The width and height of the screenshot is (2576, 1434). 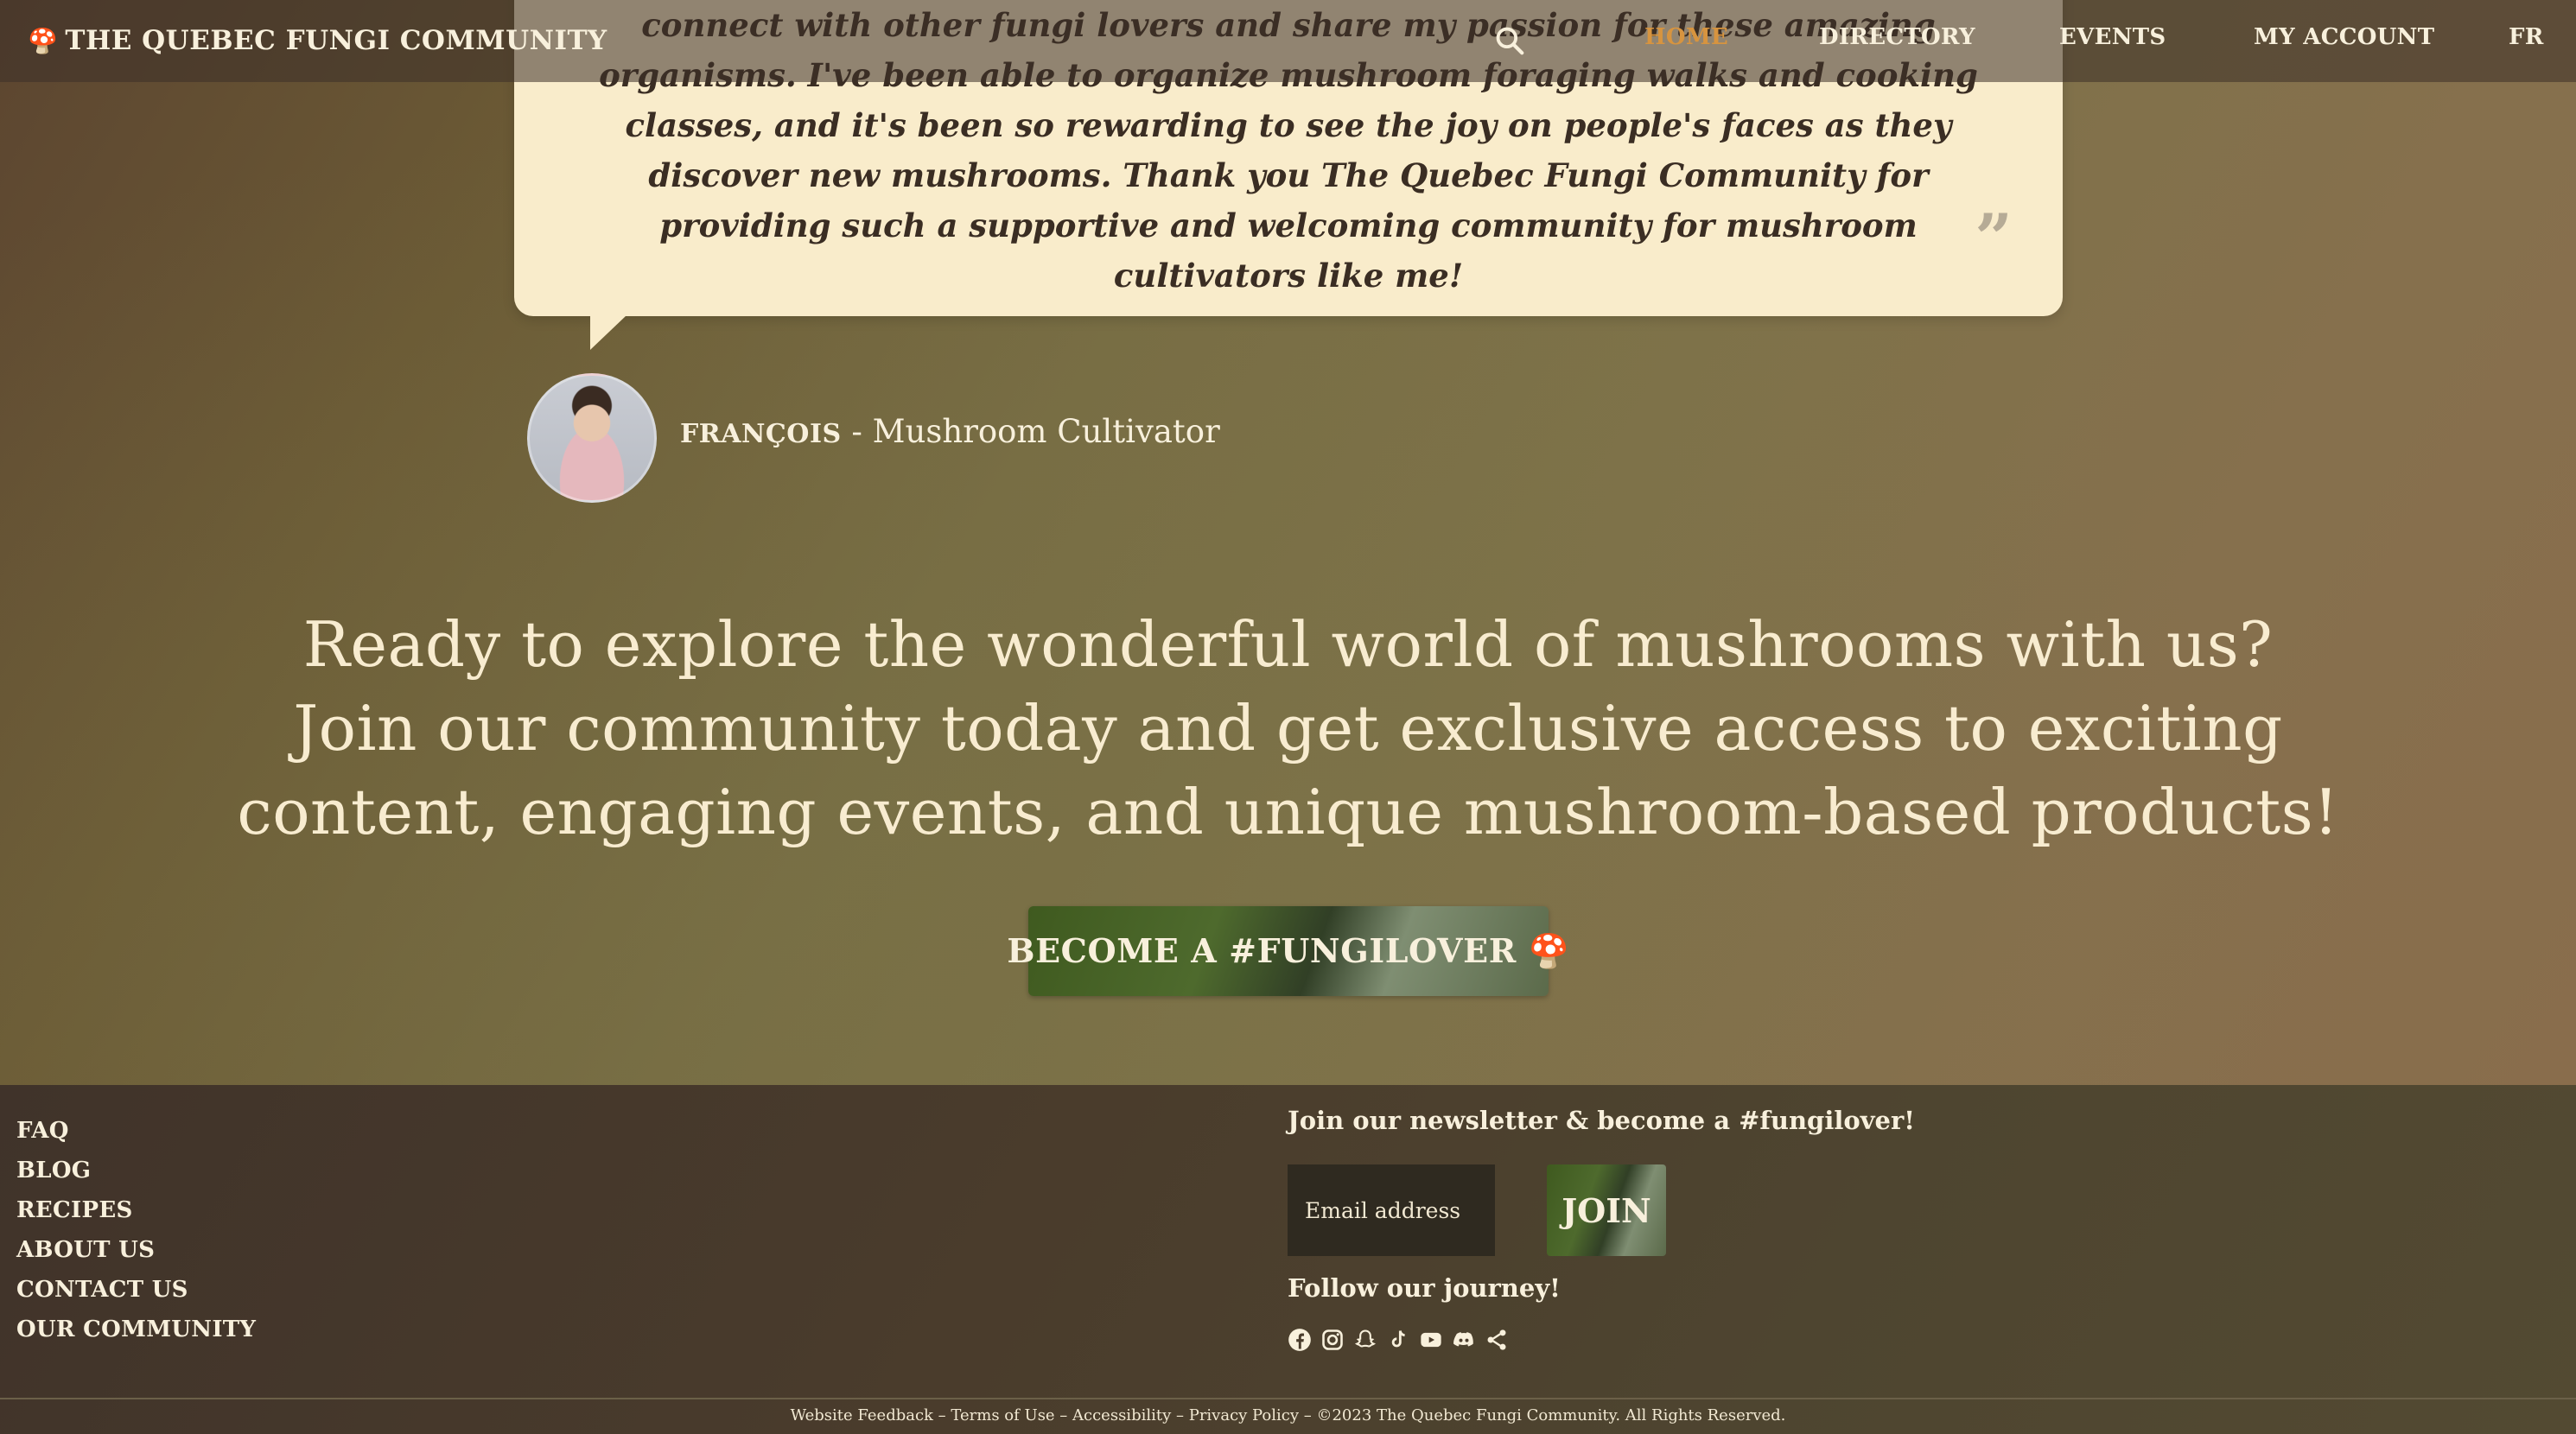 I want to click on footer-link-our-community: OUR COMMUNITY, so click(x=136, y=1330).